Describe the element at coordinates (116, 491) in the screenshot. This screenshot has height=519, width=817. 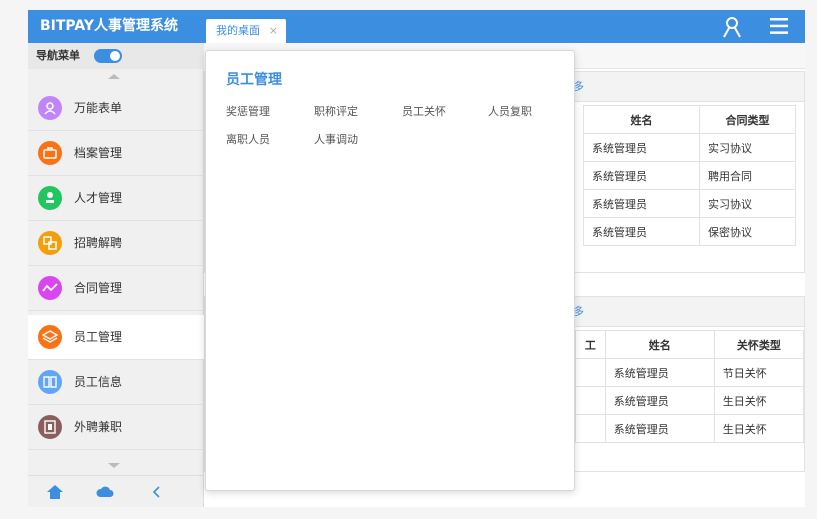
I see `sidebar-footer` at that location.